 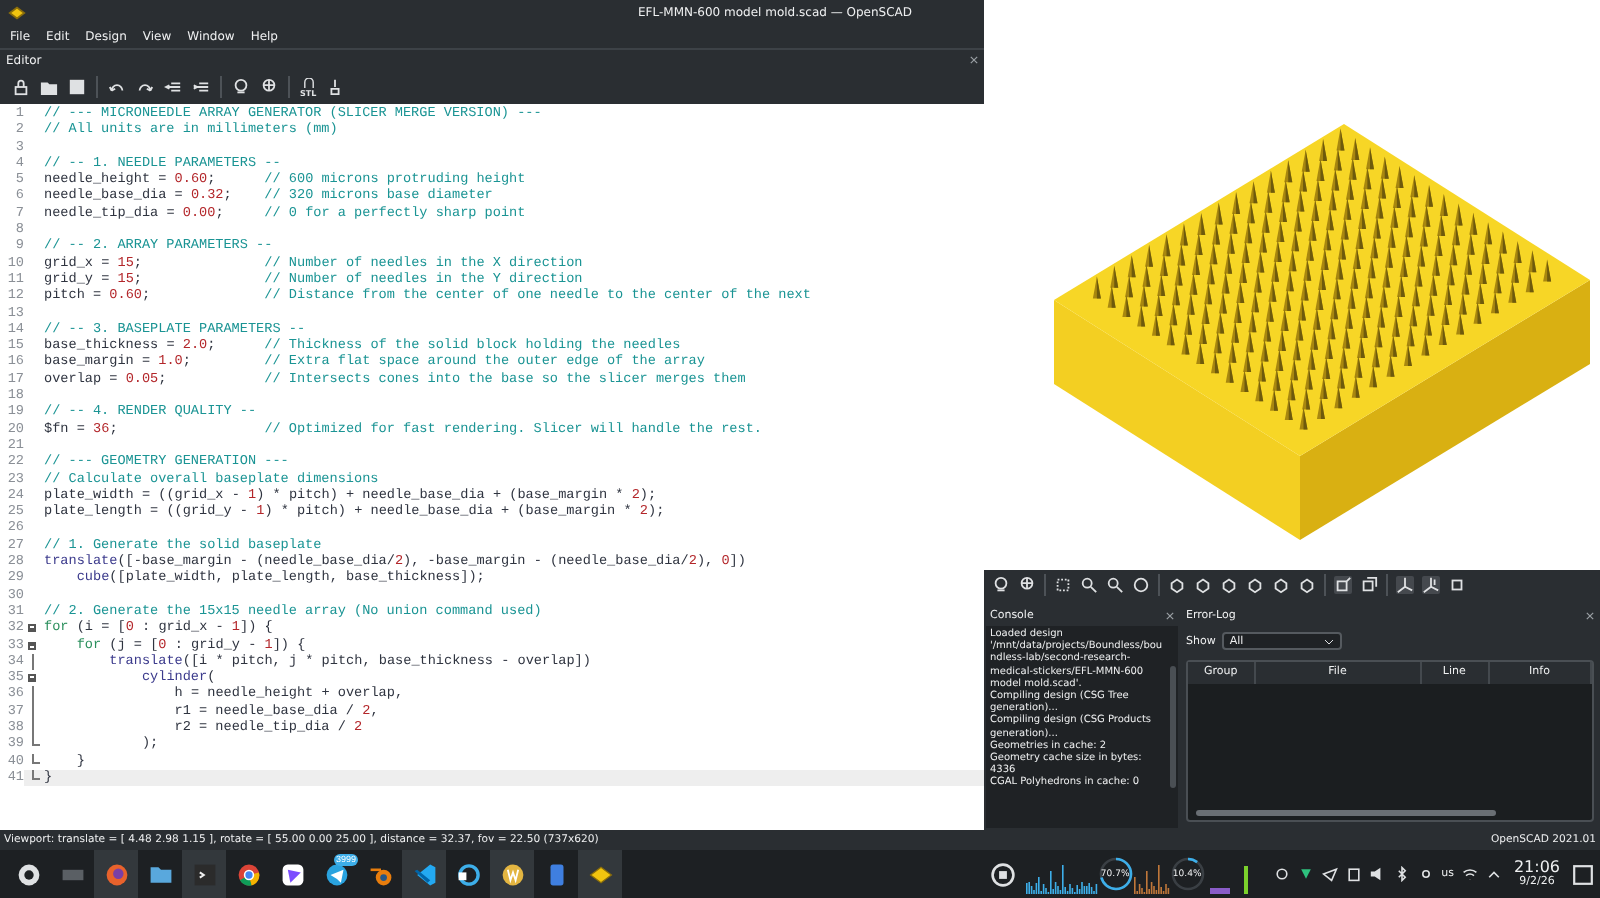 What do you see at coordinates (1457, 585) in the screenshot?
I see `edges-icon` at bounding box center [1457, 585].